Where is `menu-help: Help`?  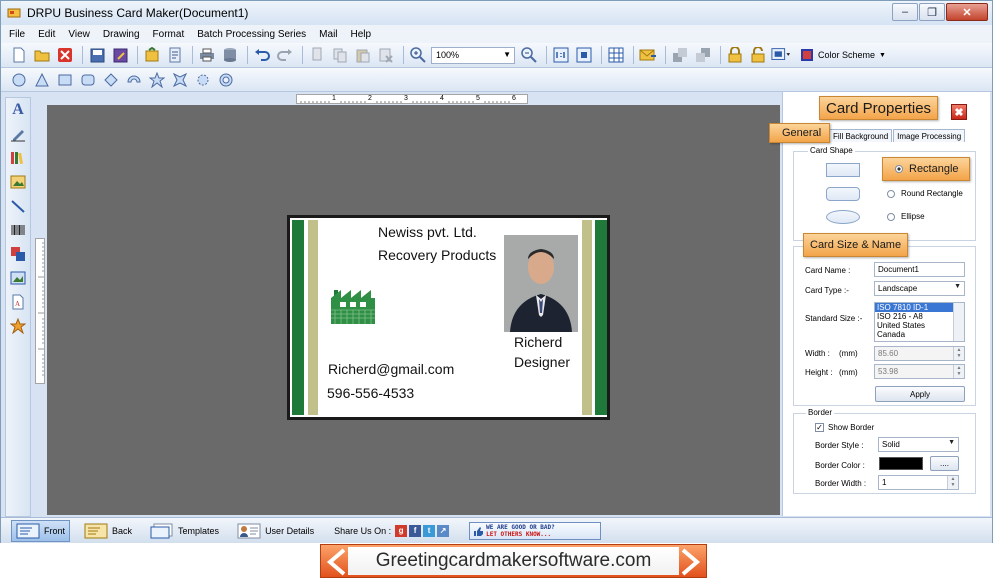
menu-help: Help is located at coordinates (361, 34).